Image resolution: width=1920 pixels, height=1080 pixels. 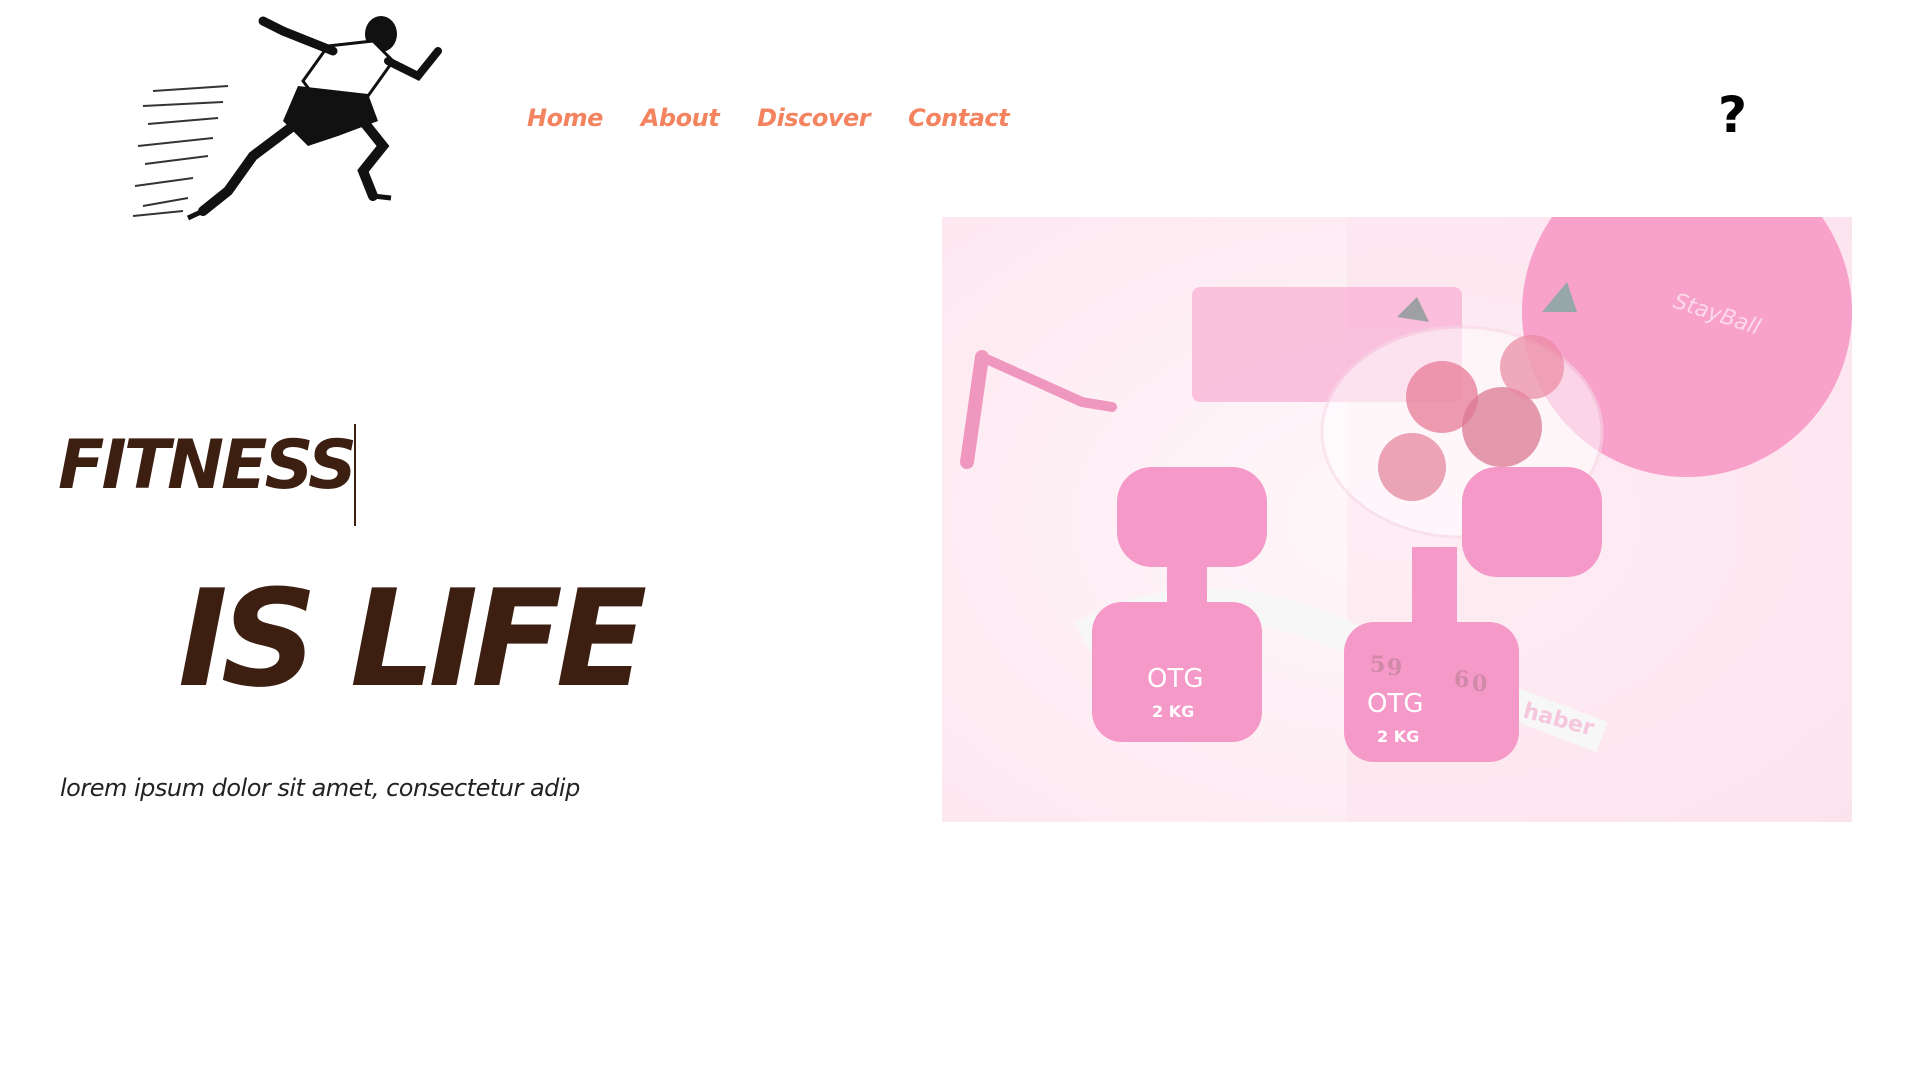 What do you see at coordinates (1732, 115) in the screenshot?
I see `help-icon: ?` at bounding box center [1732, 115].